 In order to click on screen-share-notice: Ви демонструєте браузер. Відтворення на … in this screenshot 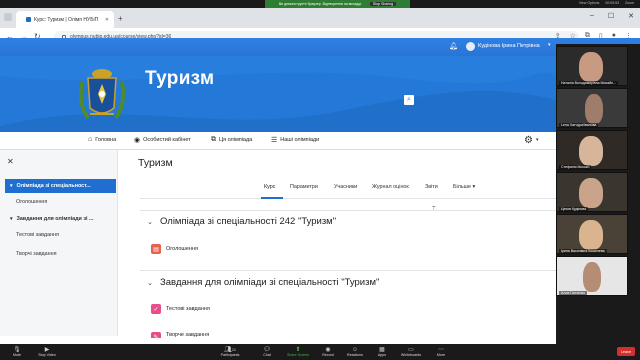, I will do `click(337, 4)`.